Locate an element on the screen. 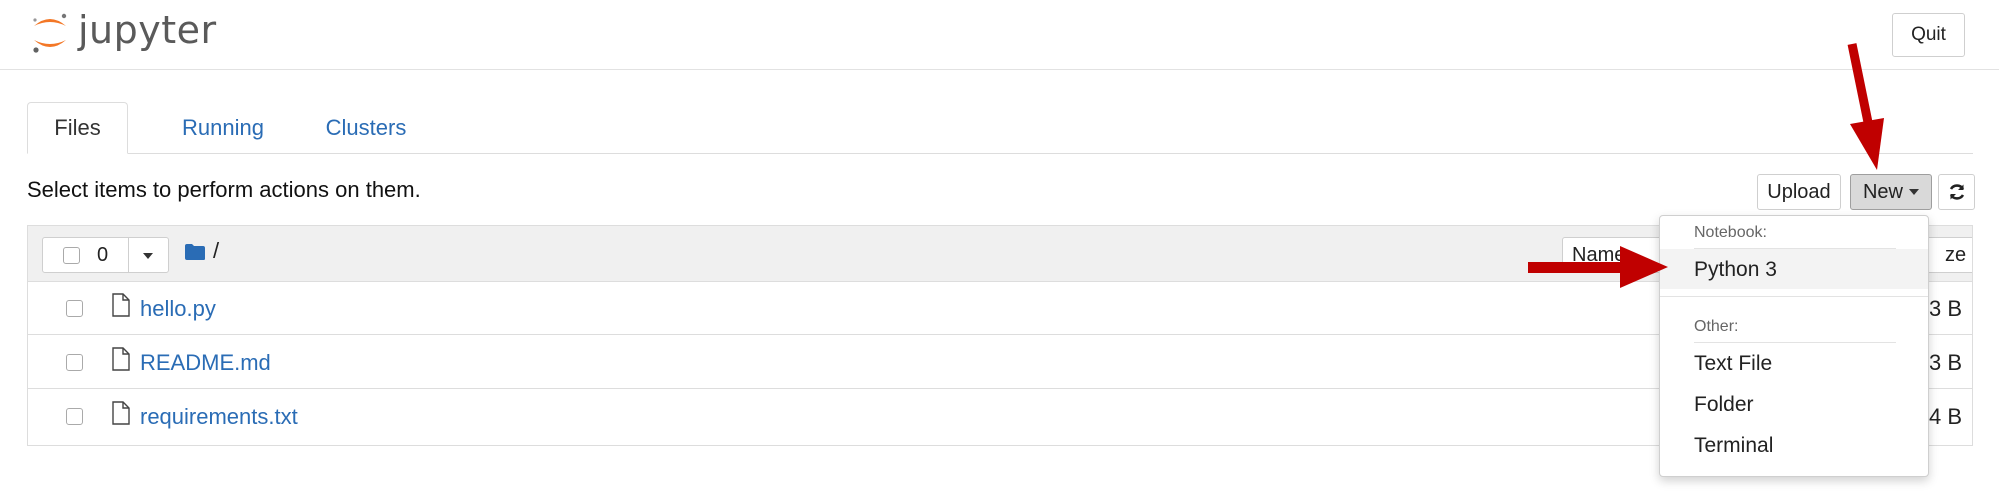  menu-item-python3: Python 3 is located at coordinates (1794, 269).